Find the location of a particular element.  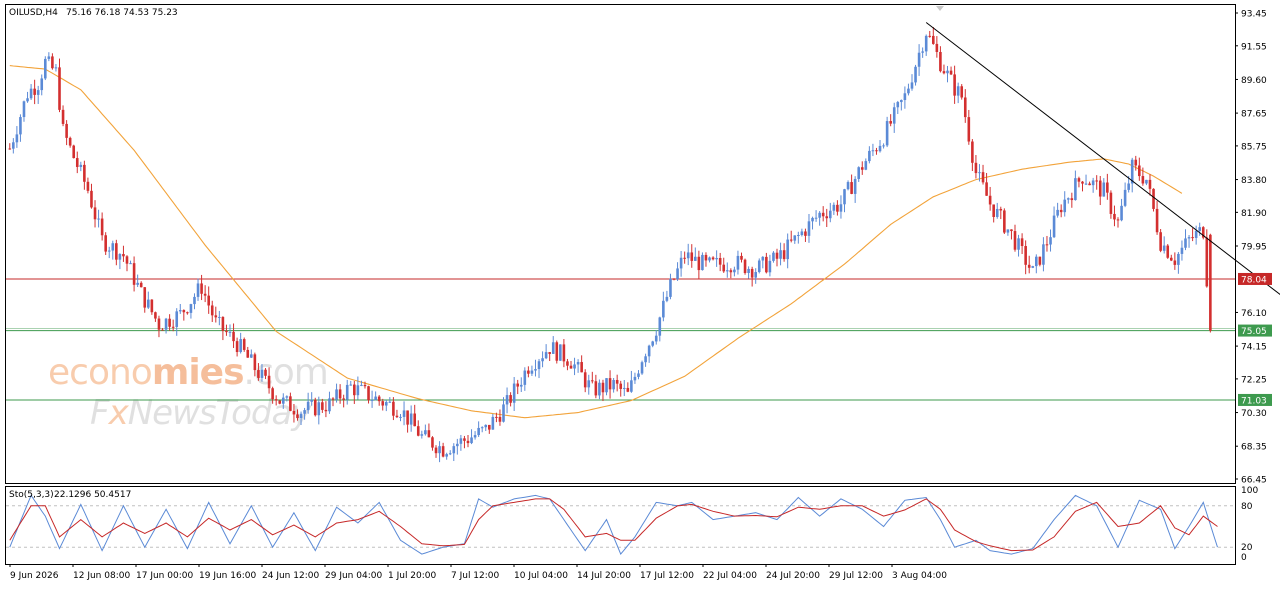

price-tick-label: 93.45 is located at coordinates (1254, 15).